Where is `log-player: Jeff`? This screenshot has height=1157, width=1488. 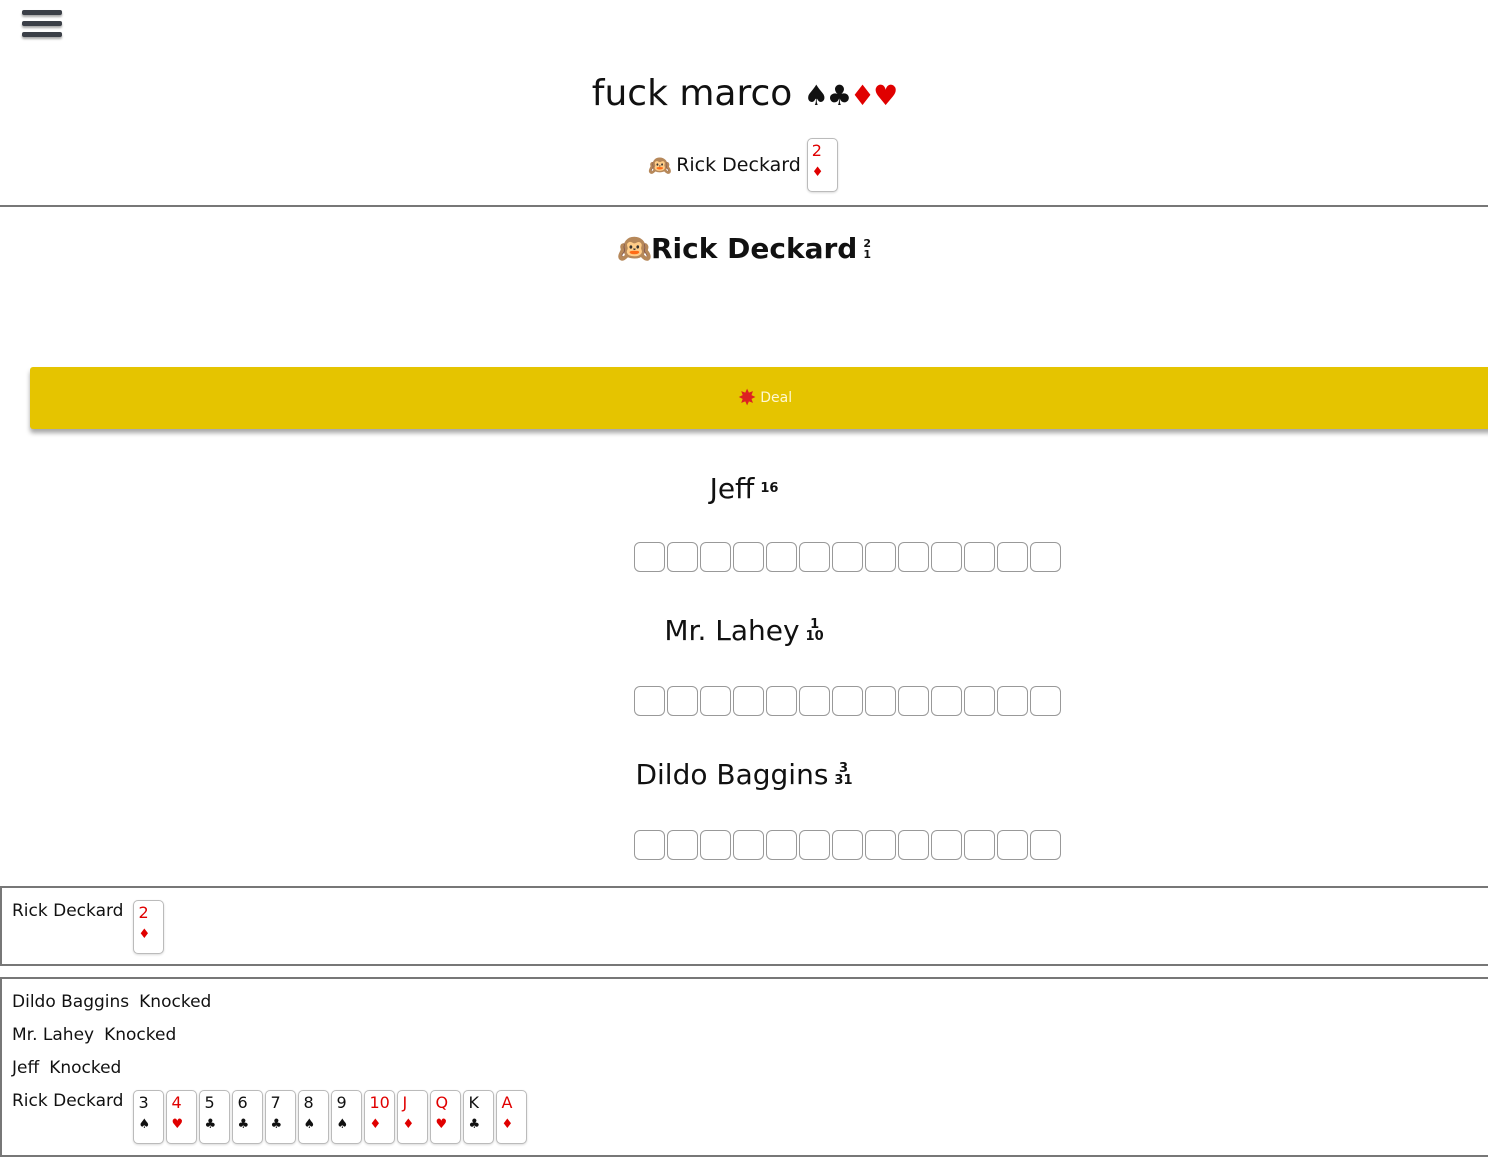
log-player: Jeff is located at coordinates (26, 1068).